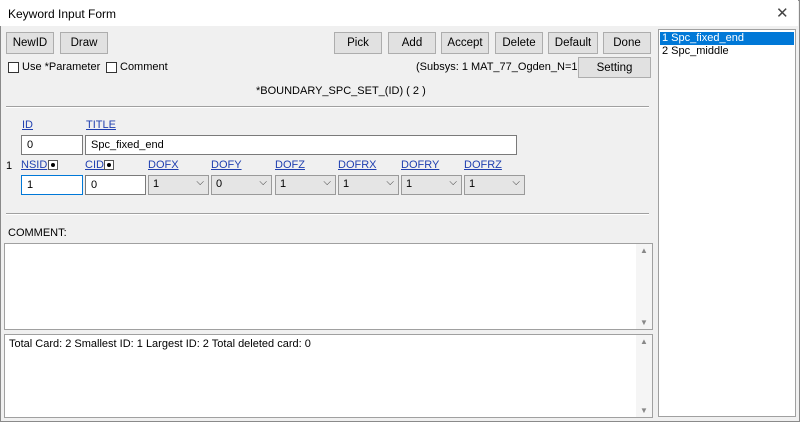 Image resolution: width=800 pixels, height=422 pixels. Describe the element at coordinates (494, 185) in the screenshot. I see `dofrz-select: 1 ⌵` at that location.